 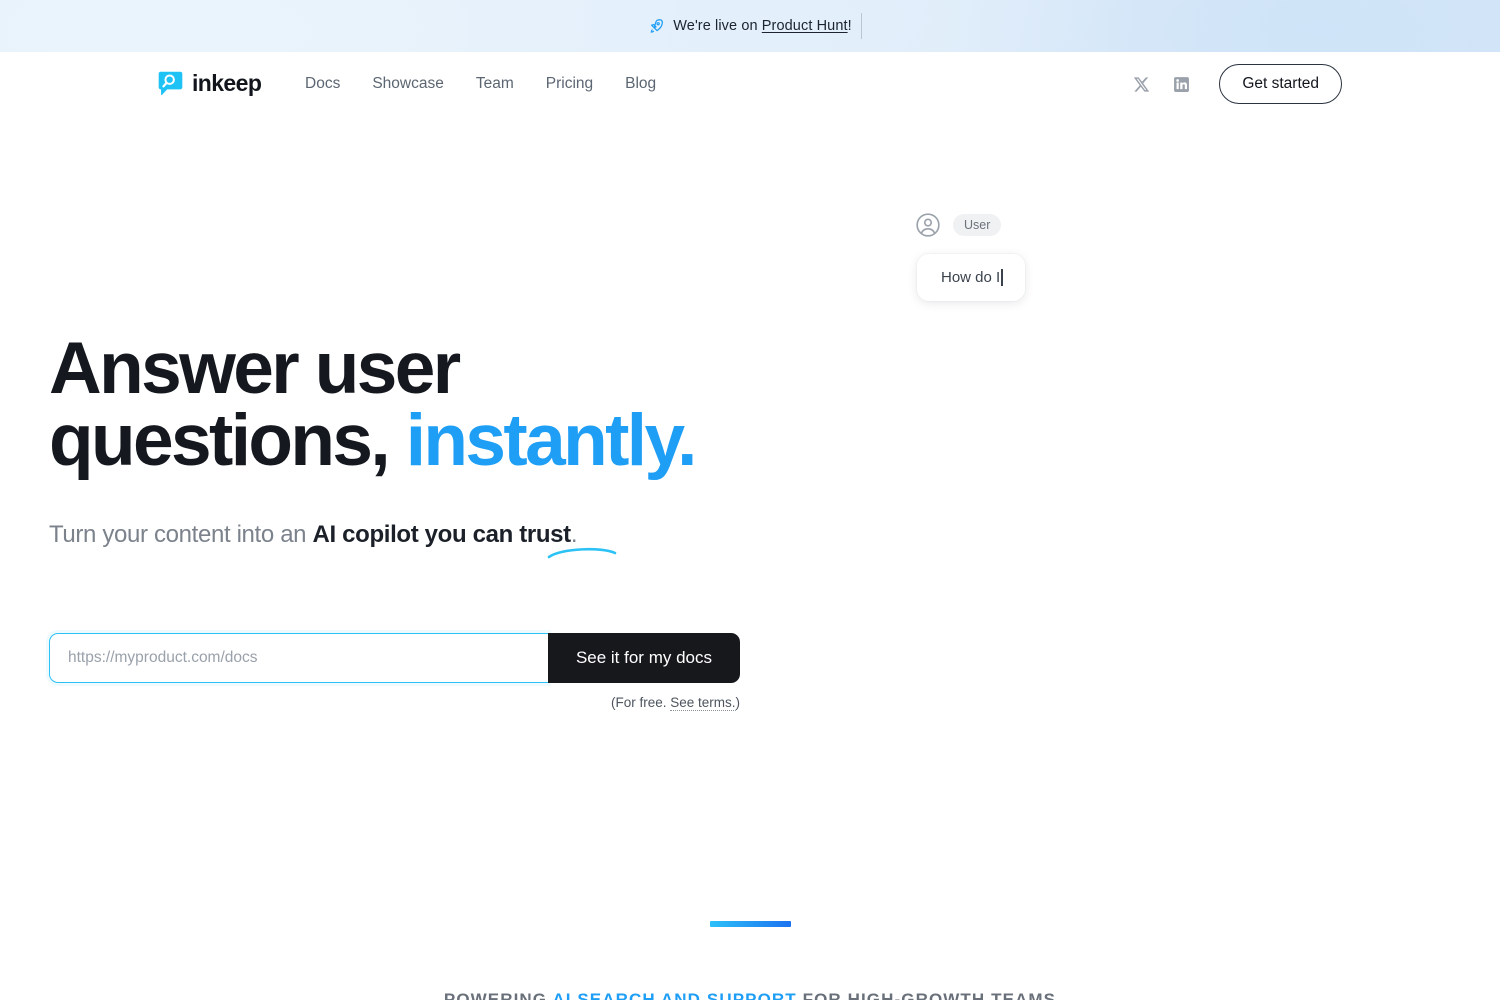 What do you see at coordinates (498, 995) in the screenshot?
I see `powering-before: POWERING` at bounding box center [498, 995].